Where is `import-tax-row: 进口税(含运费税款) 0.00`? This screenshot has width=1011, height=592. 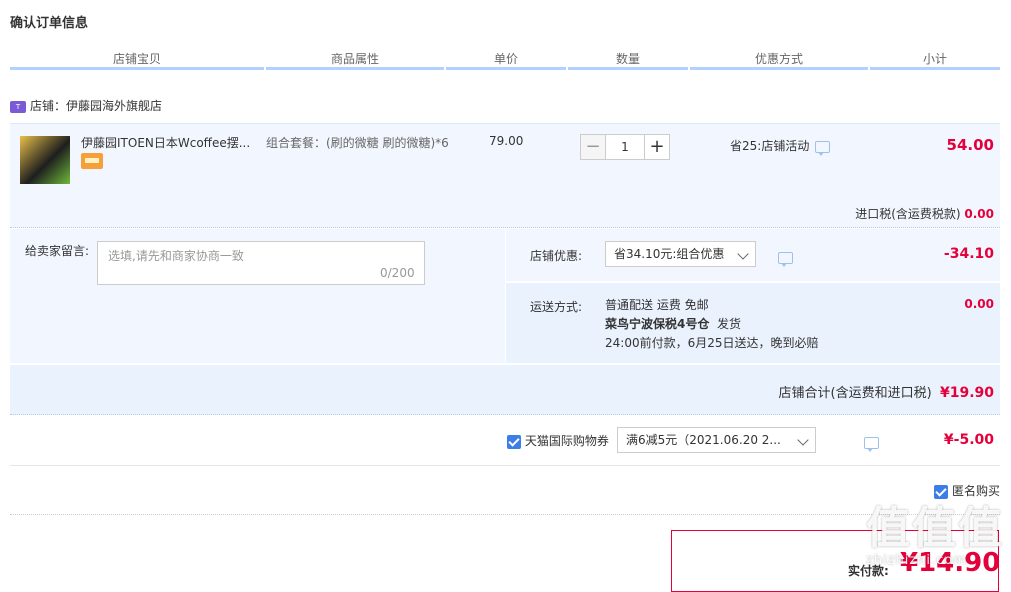 import-tax-row: 进口税(含运费税款) 0.00 is located at coordinates (924, 213).